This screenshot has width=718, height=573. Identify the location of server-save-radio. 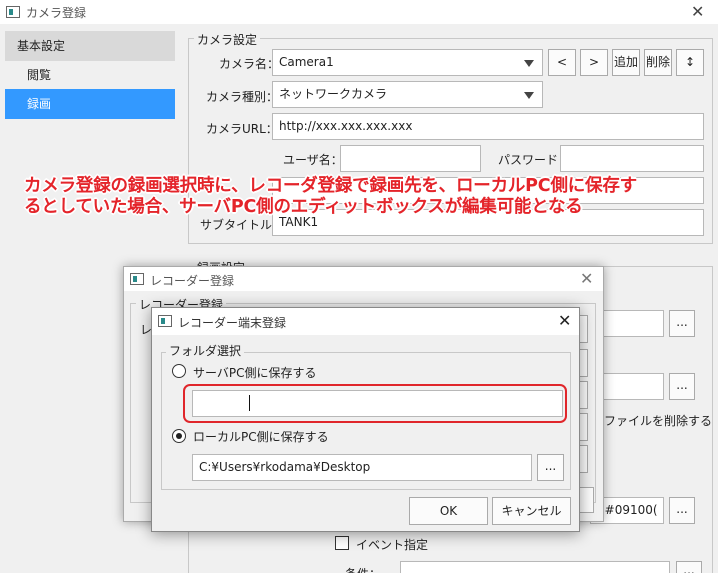
(179, 371).